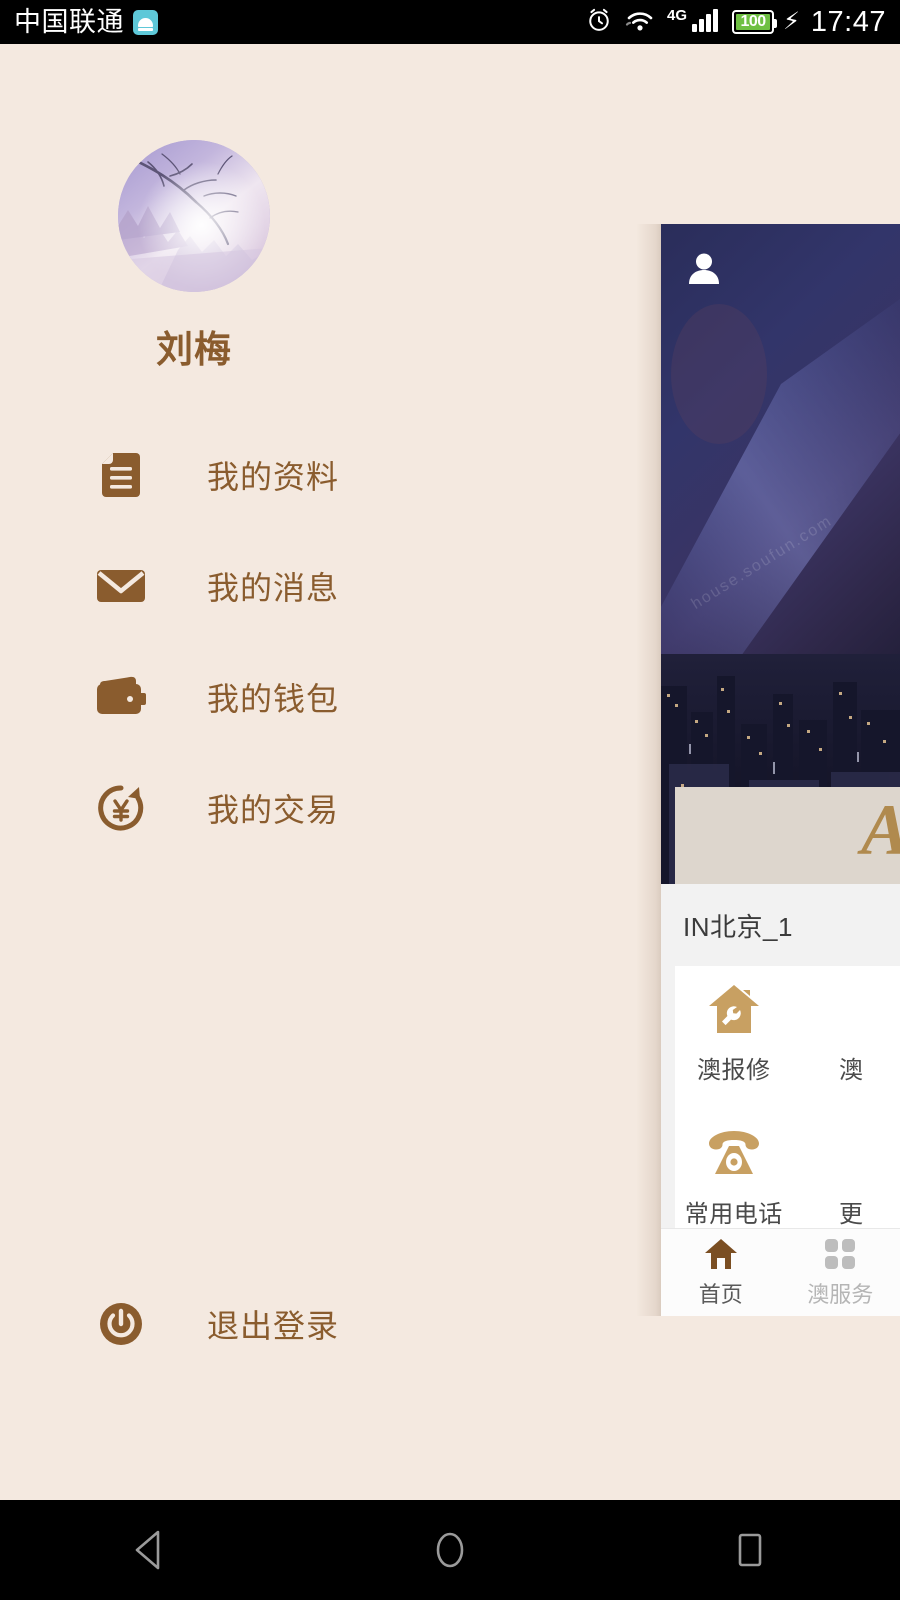  I want to click on tab-label: 澳服务, so click(840, 1294).